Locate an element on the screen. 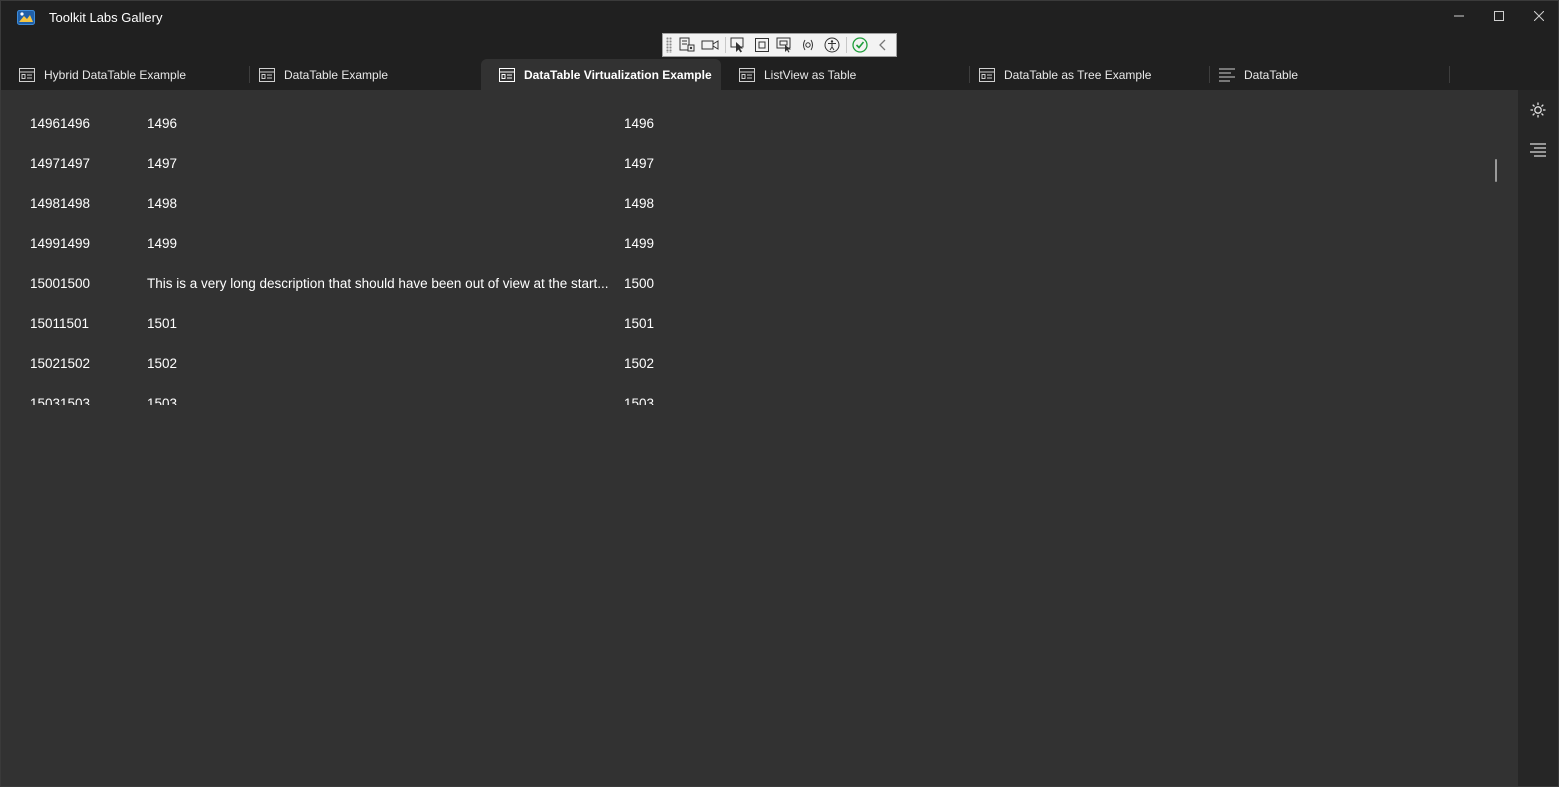 The image size is (1559, 787). table-row: 15021502 1502 1502 is located at coordinates (746, 365).